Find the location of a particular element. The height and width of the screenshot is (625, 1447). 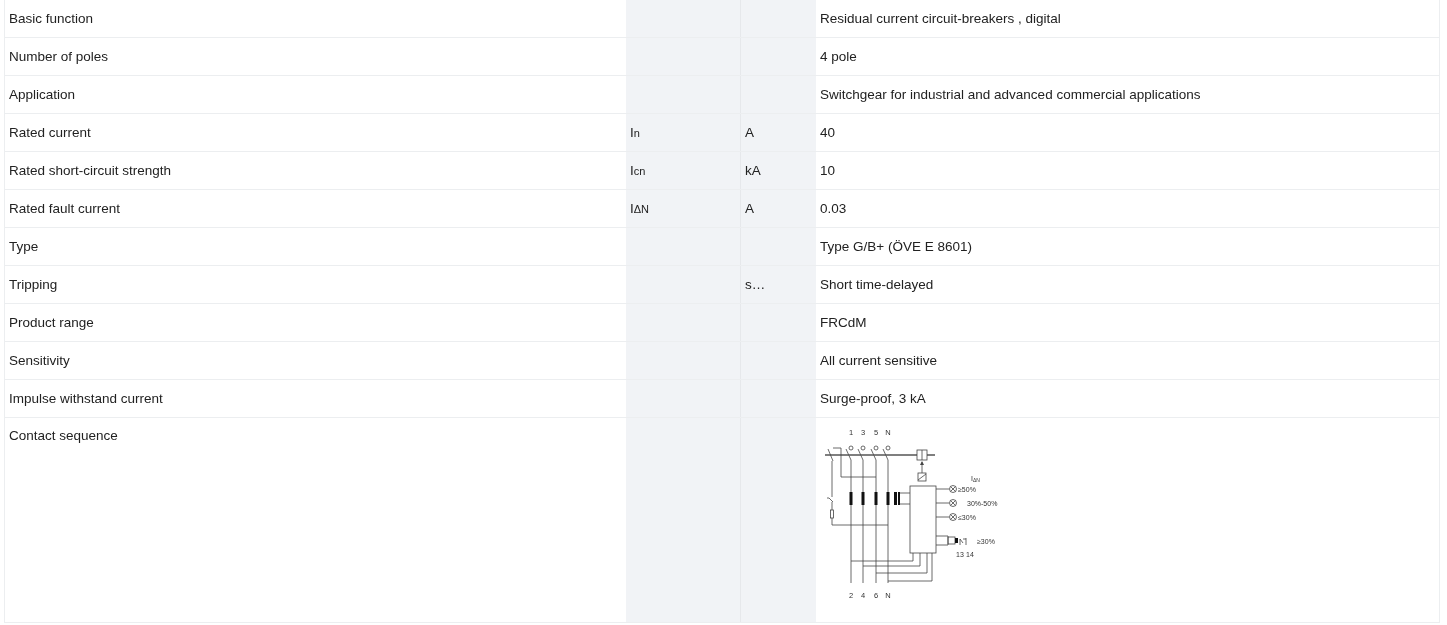

value-cell: 10 is located at coordinates (828, 170).